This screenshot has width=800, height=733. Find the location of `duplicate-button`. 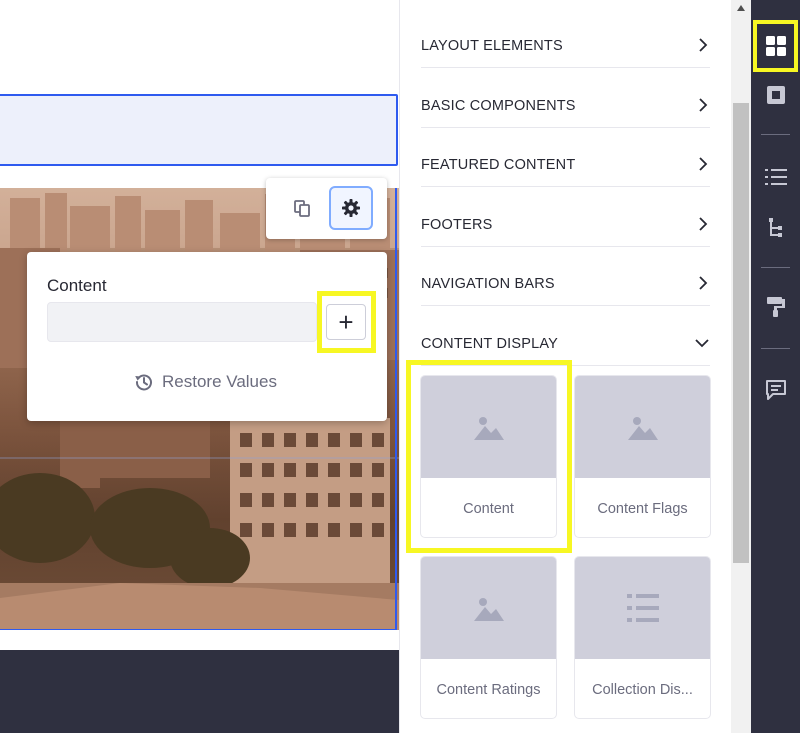

duplicate-button is located at coordinates (302, 208).